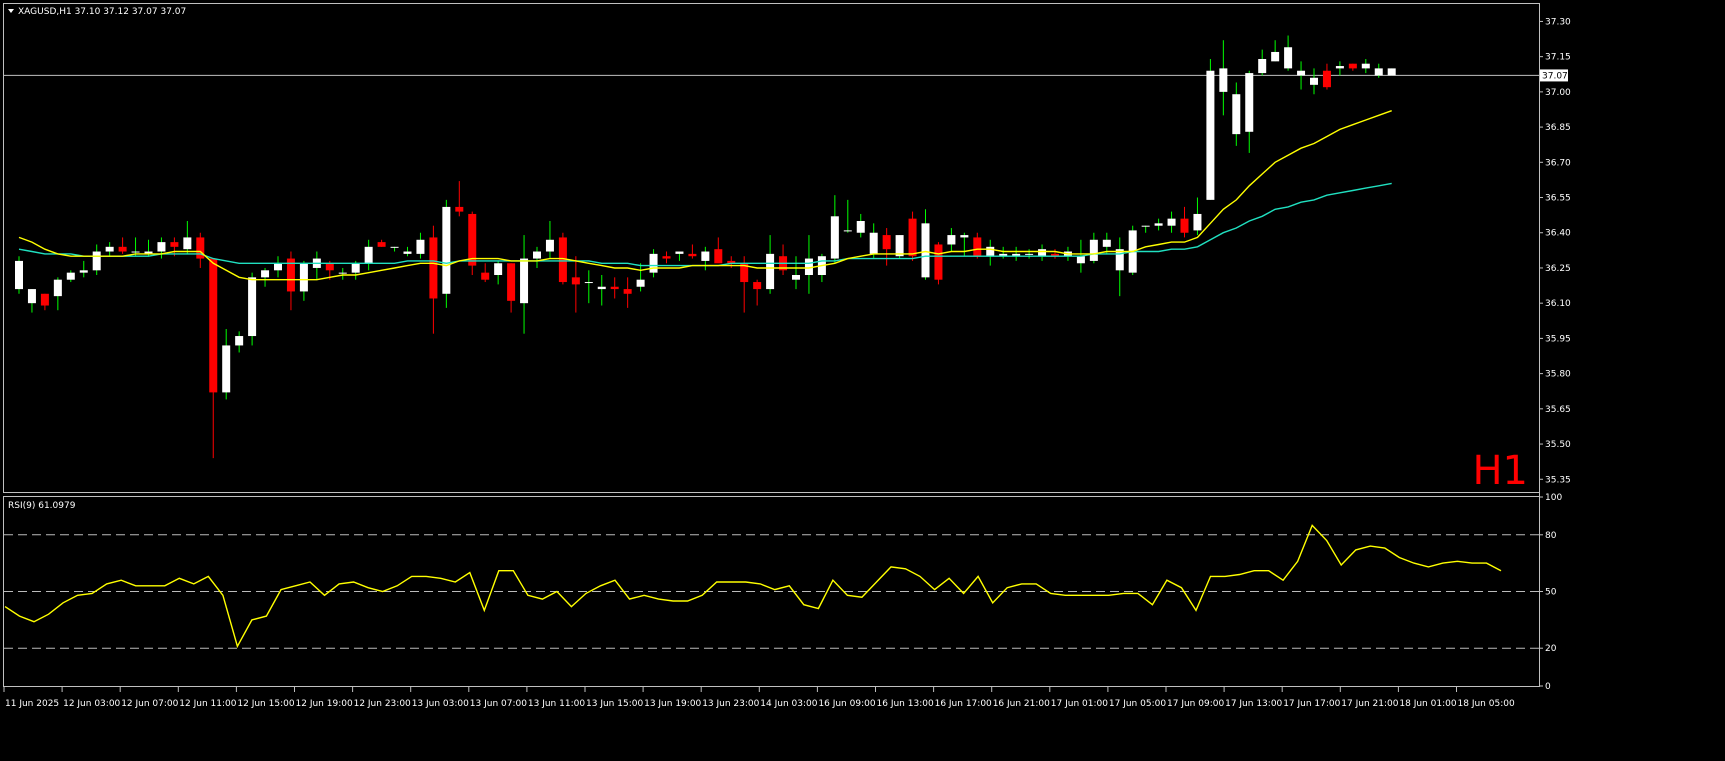  I want to click on rsi-tick-label: 100, so click(1553, 498).